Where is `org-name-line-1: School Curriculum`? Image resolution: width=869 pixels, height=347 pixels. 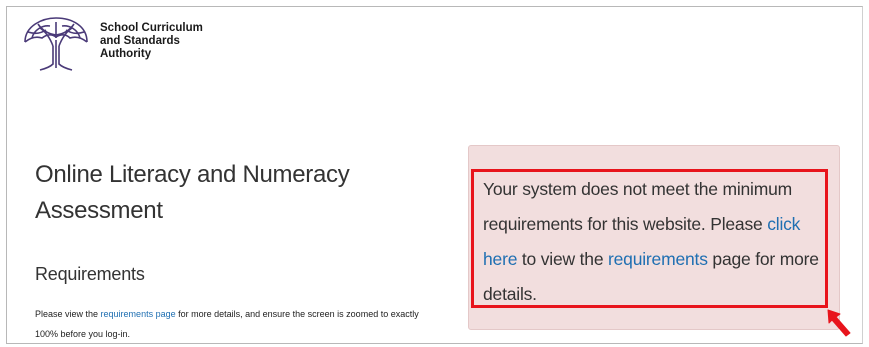 org-name-line-1: School Curriculum is located at coordinates (151, 28).